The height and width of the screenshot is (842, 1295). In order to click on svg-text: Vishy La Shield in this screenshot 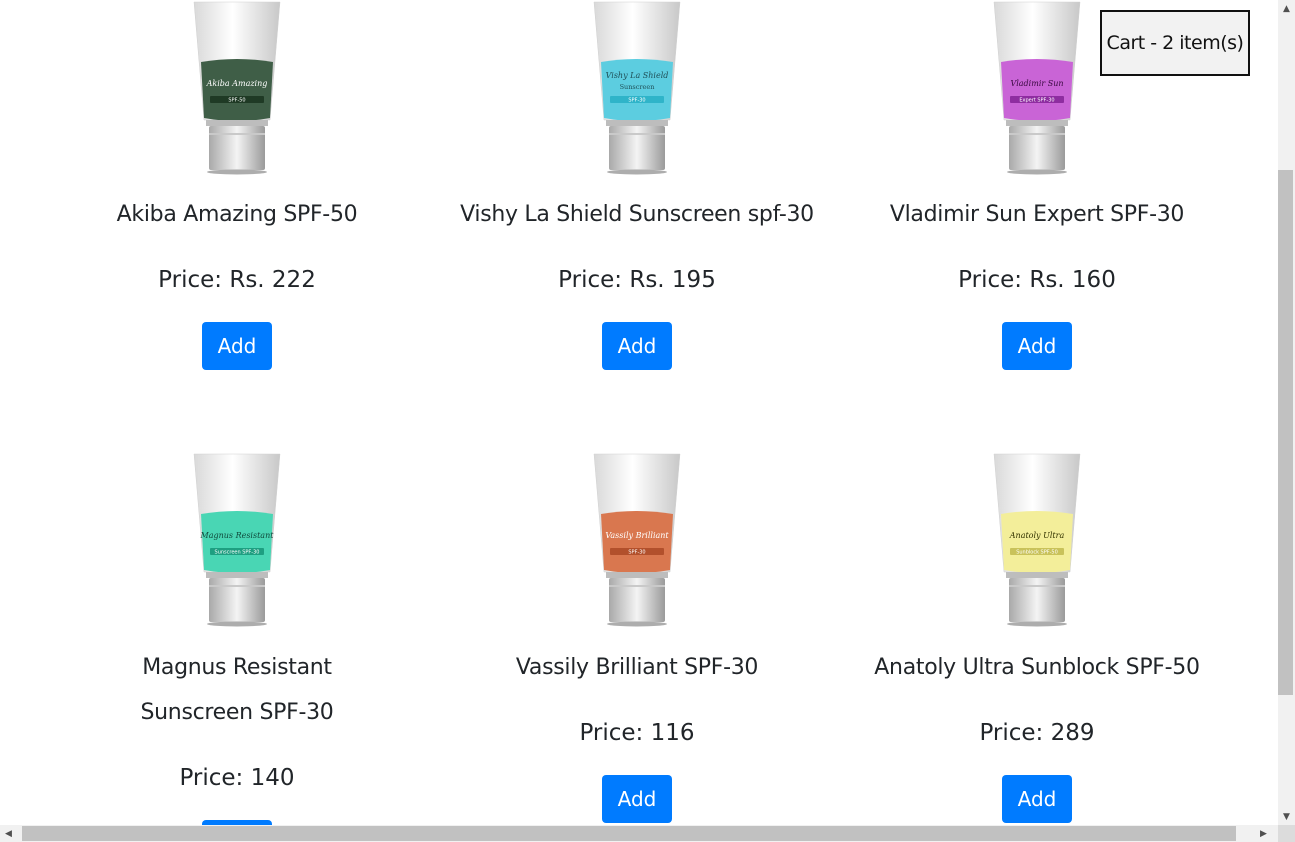, I will do `click(637, 75)`.